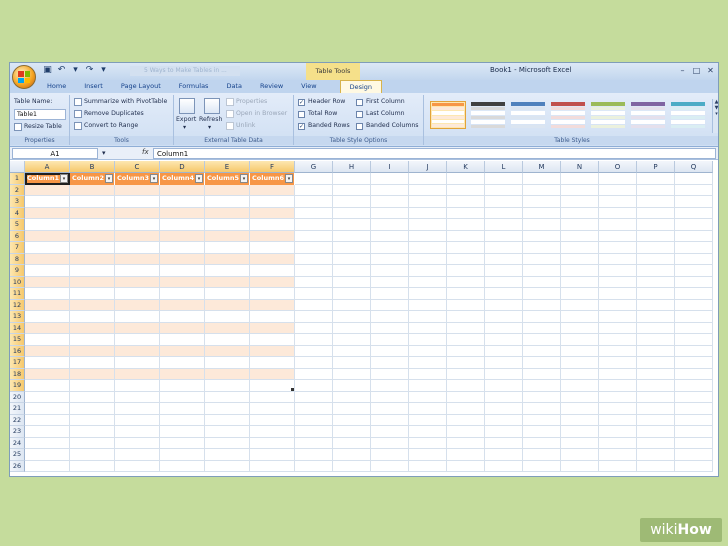 This screenshot has width=728, height=546. What do you see at coordinates (245, 125) in the screenshot?
I see `unlink-button: Unlink` at bounding box center [245, 125].